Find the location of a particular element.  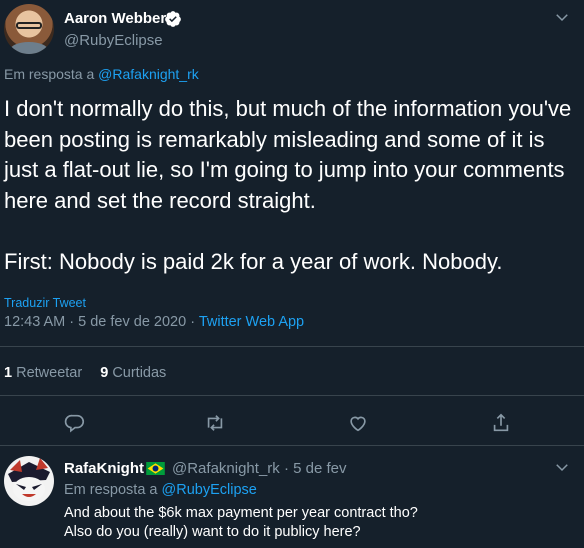

reply-to-link: @Rafaknight_rk is located at coordinates (148, 74).